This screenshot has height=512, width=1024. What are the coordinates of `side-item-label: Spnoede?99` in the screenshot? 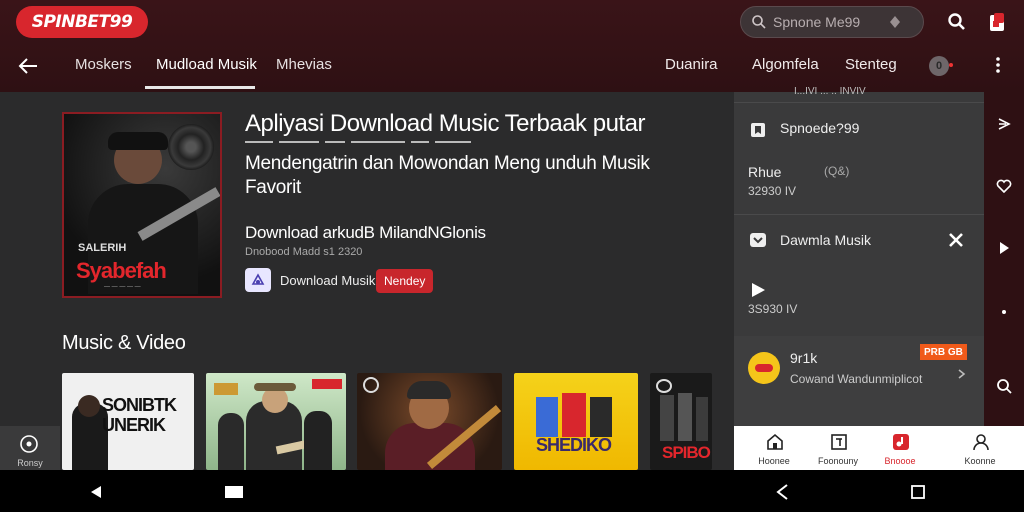 It's located at (820, 128).